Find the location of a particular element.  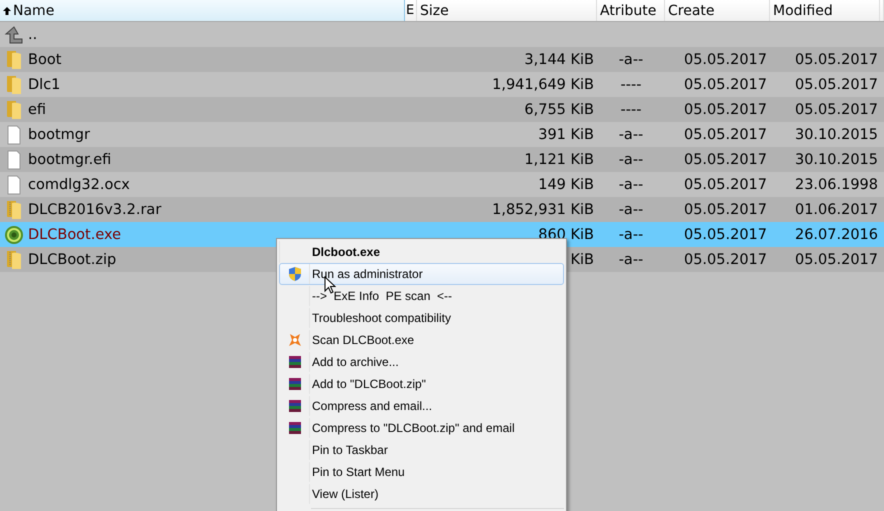

file-size: 149 KiB is located at coordinates (566, 184).